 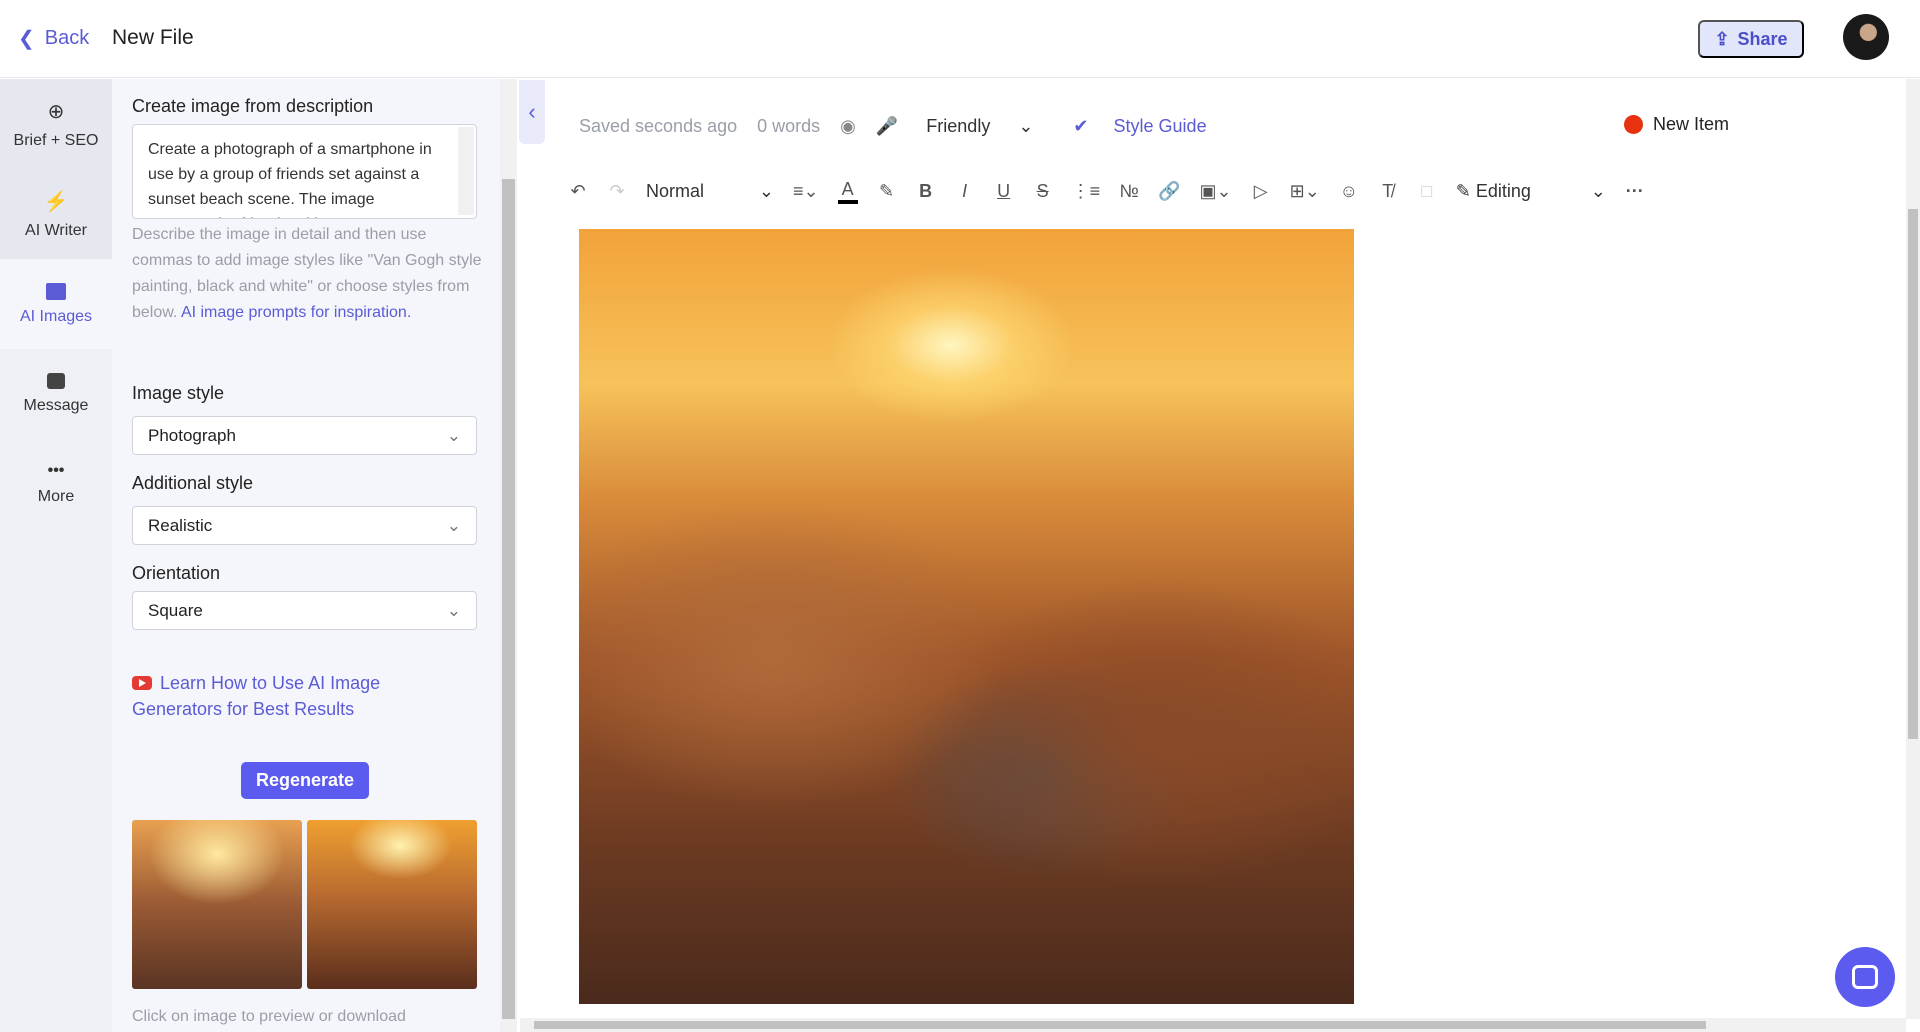 I want to click on sidebar-item-brief-seo: ⊕ Brief + SEO, so click(x=56, y=124).